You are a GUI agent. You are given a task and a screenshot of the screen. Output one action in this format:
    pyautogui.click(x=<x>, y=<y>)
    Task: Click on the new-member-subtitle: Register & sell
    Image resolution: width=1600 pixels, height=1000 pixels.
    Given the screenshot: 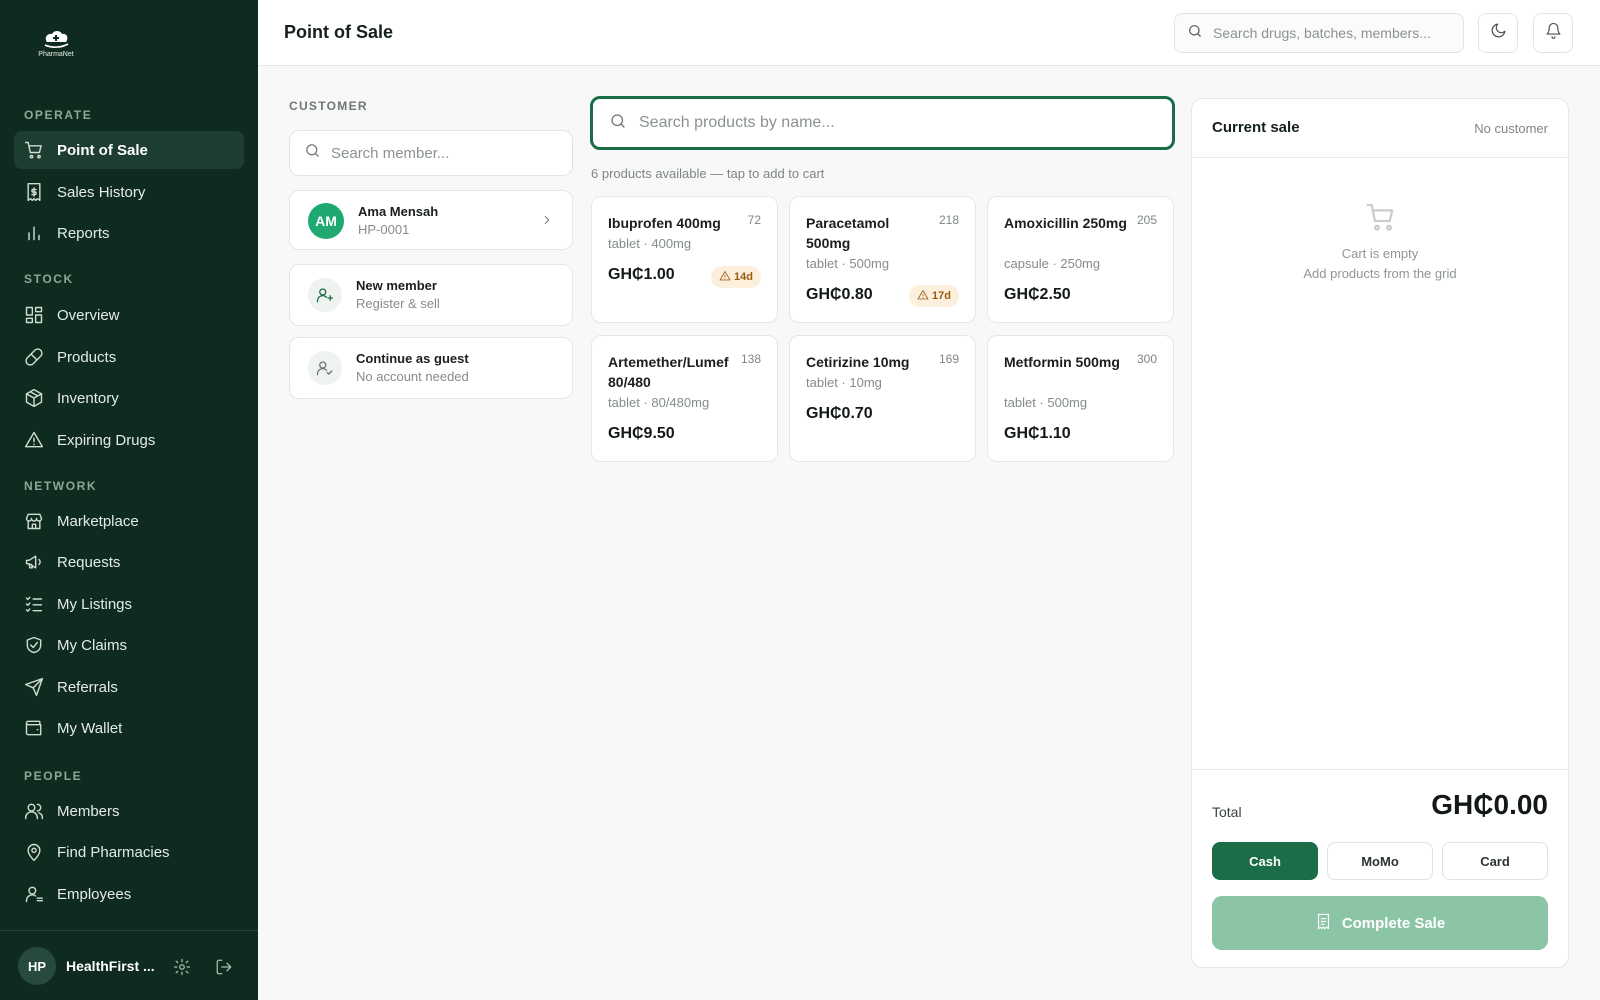 What is the action you would take?
    pyautogui.click(x=398, y=303)
    